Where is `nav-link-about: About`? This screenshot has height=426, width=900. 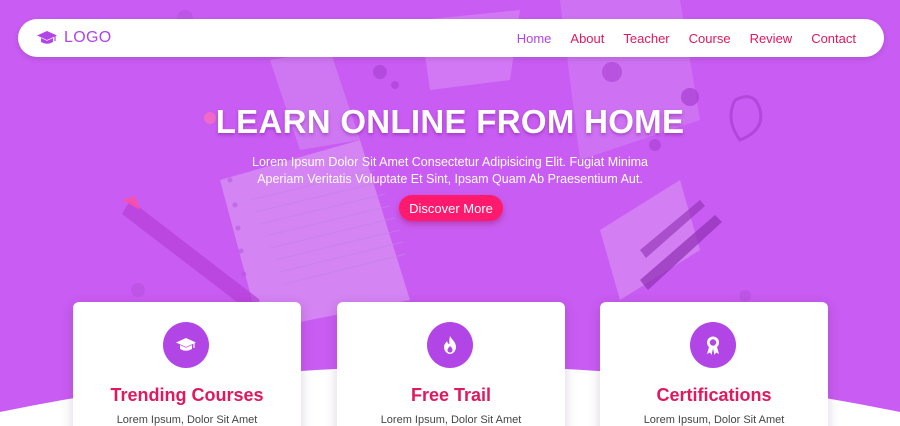
nav-link-about: About is located at coordinates (587, 38).